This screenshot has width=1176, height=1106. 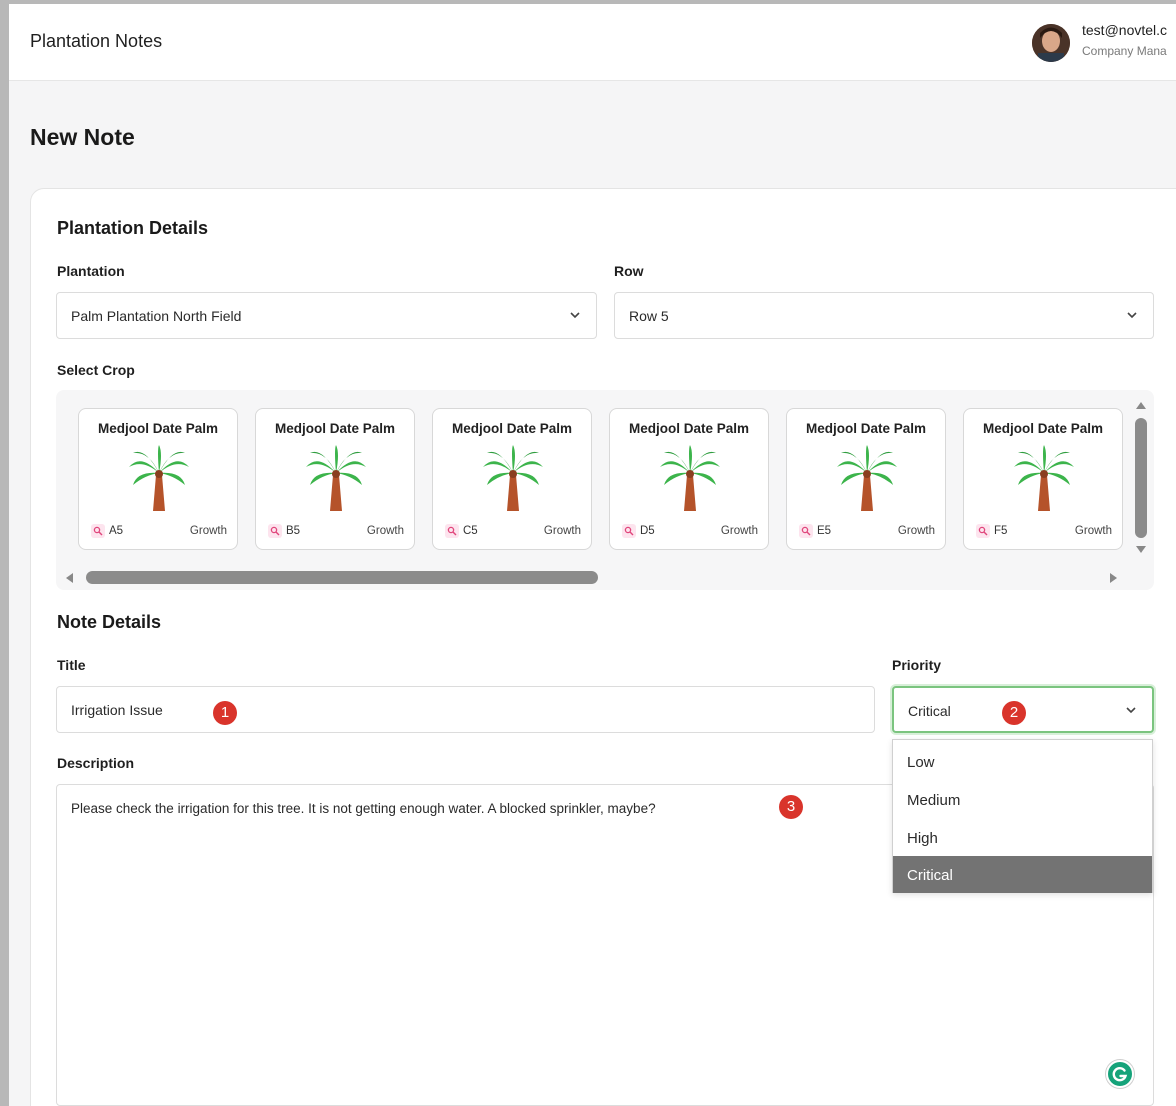 What do you see at coordinates (117, 710) in the screenshot?
I see `title-input-value: Irrigation Issue` at bounding box center [117, 710].